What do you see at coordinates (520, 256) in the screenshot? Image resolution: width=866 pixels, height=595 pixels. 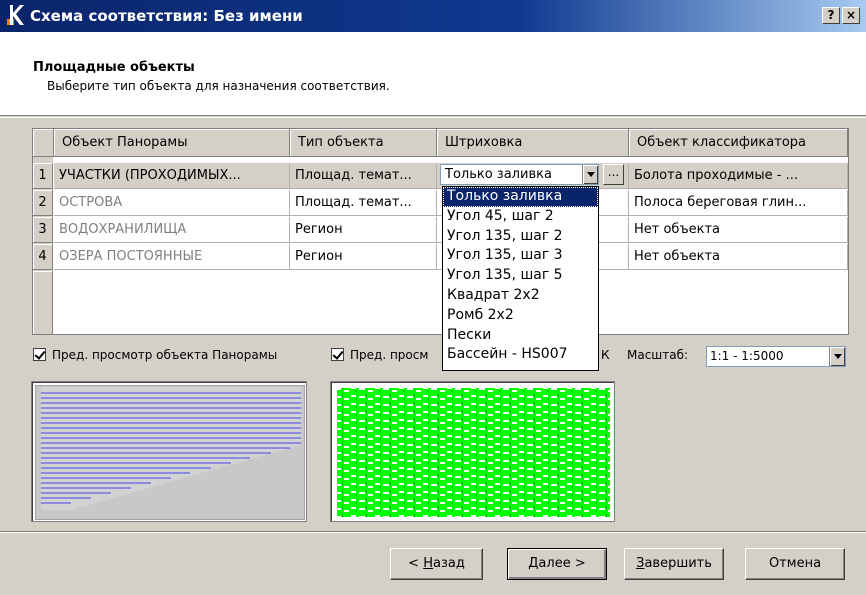 I see `dropdown-option: Угол 135, шаг 3` at bounding box center [520, 256].